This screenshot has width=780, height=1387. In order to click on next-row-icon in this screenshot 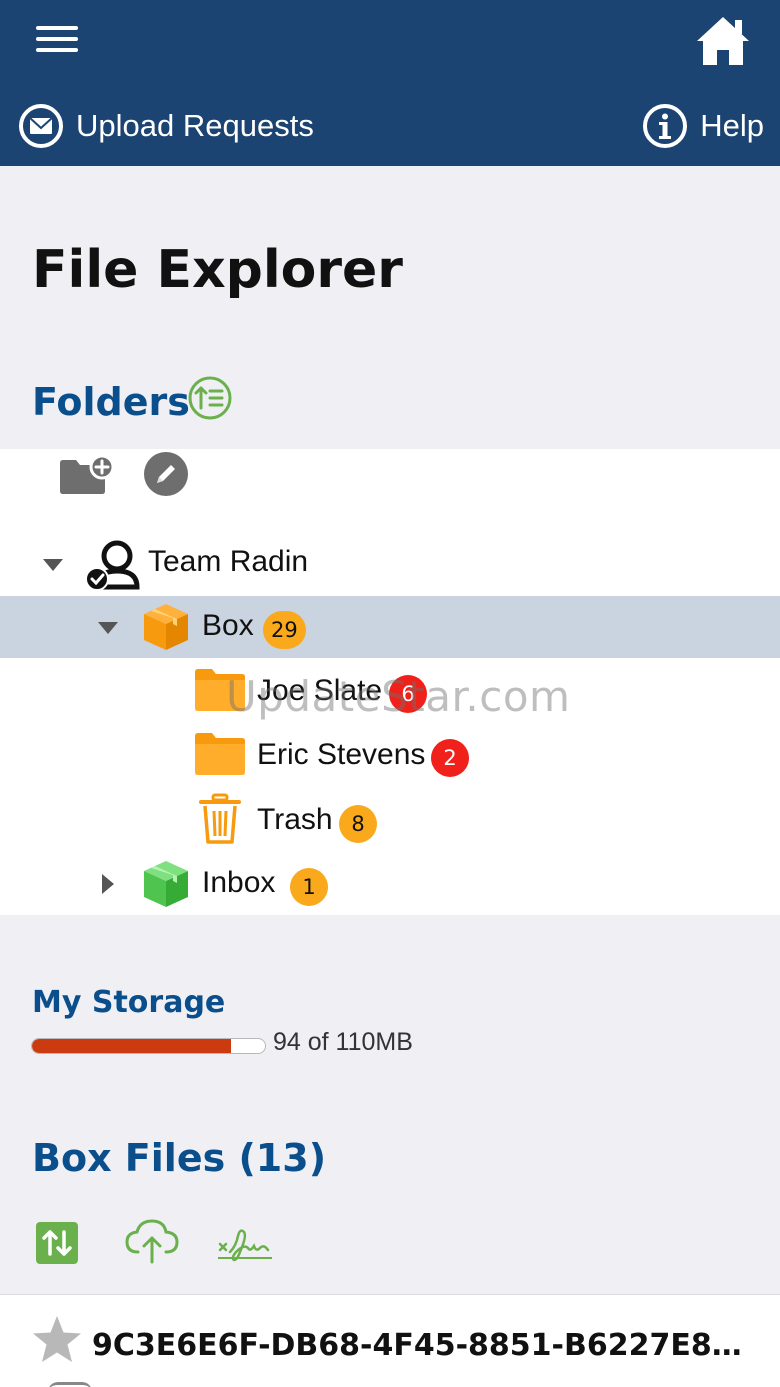, I will do `click(70, 1384)`.